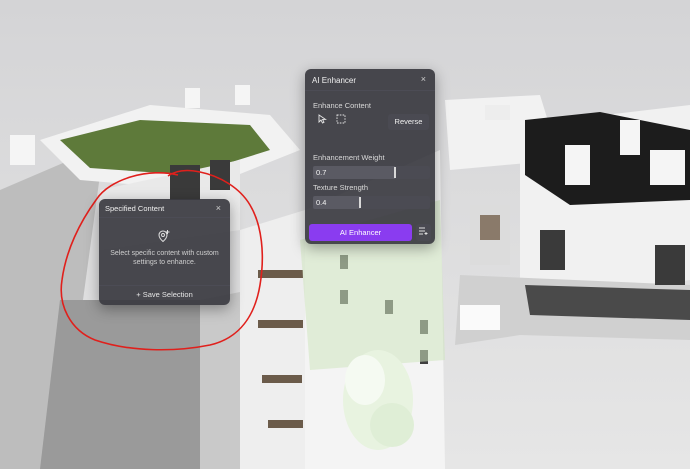 The image size is (690, 469). I want to click on settings-list-icon, so click(423, 232).